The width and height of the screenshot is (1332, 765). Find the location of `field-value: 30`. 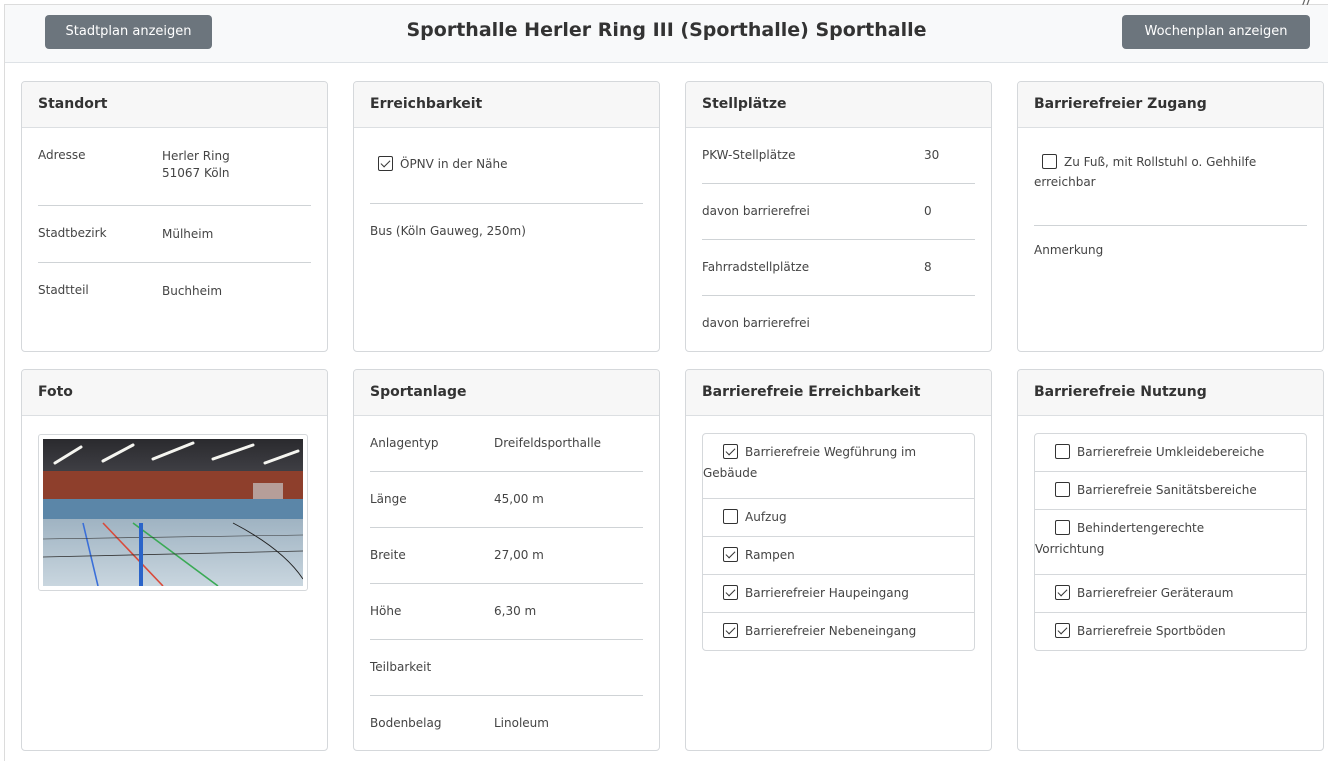

field-value: 30 is located at coordinates (932, 155).